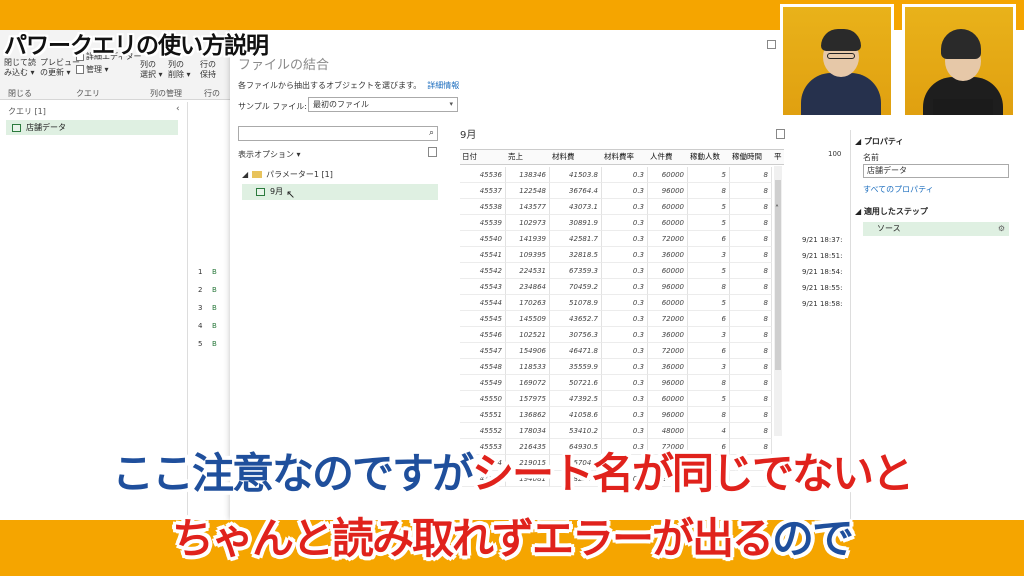 This screenshot has height=576, width=1024. What do you see at coordinates (528, 255) in the screenshot?
I see `table-cell: 109395` at bounding box center [528, 255].